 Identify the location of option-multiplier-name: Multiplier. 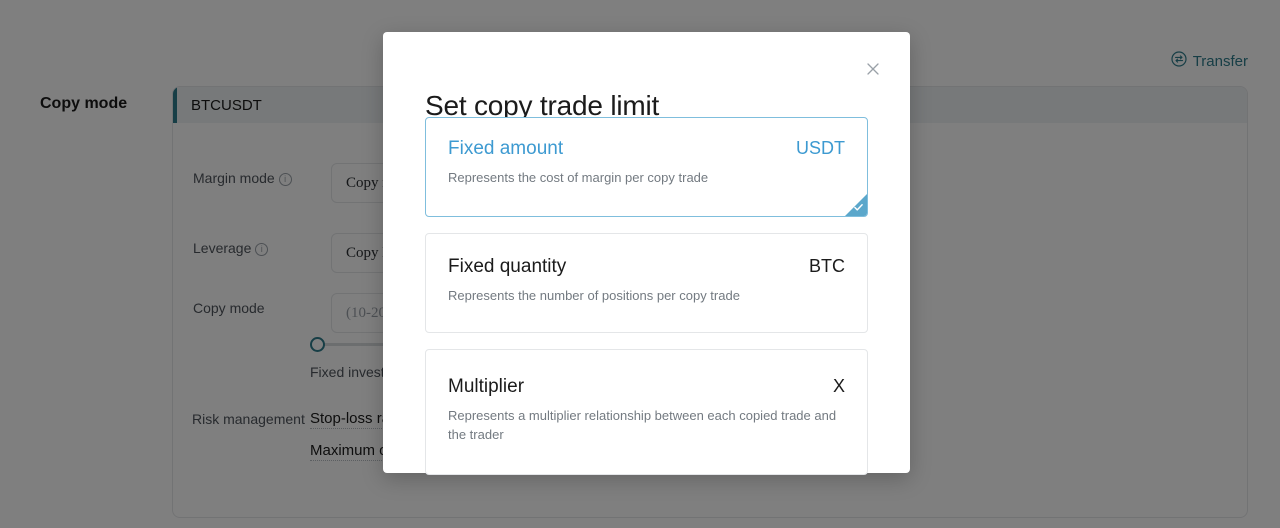
(486, 386).